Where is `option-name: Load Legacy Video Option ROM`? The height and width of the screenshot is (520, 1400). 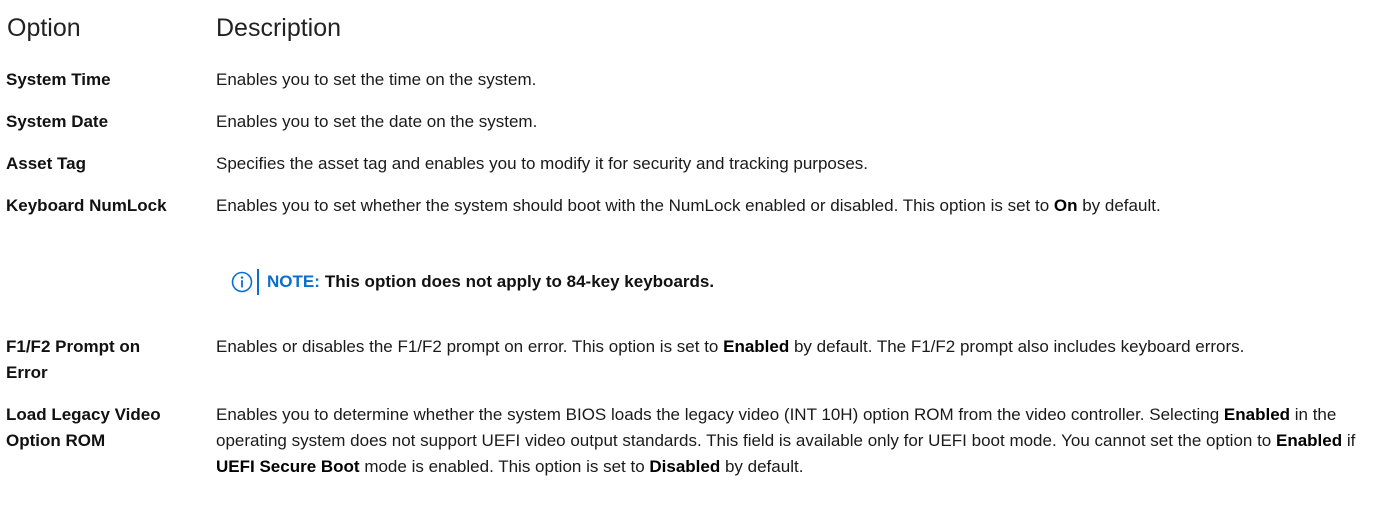 option-name: Load Legacy Video Option ROM is located at coordinates (106, 428).